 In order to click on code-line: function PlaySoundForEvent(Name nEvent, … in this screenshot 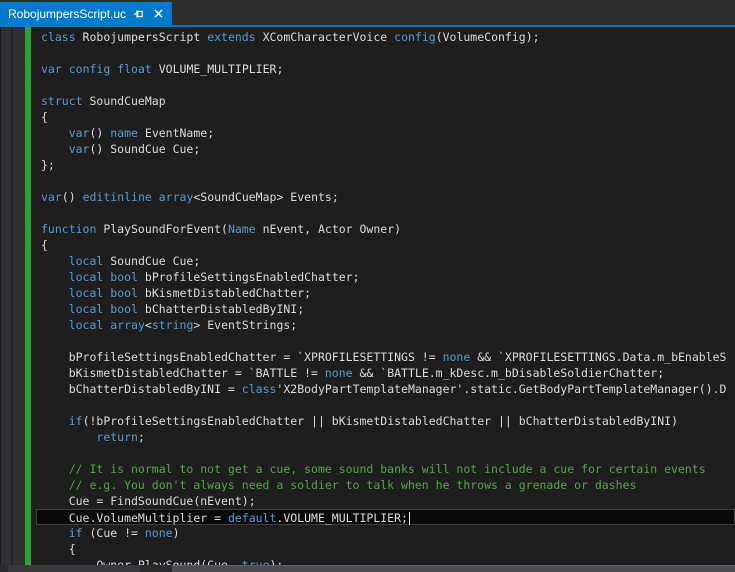, I will do `click(383, 229)`.